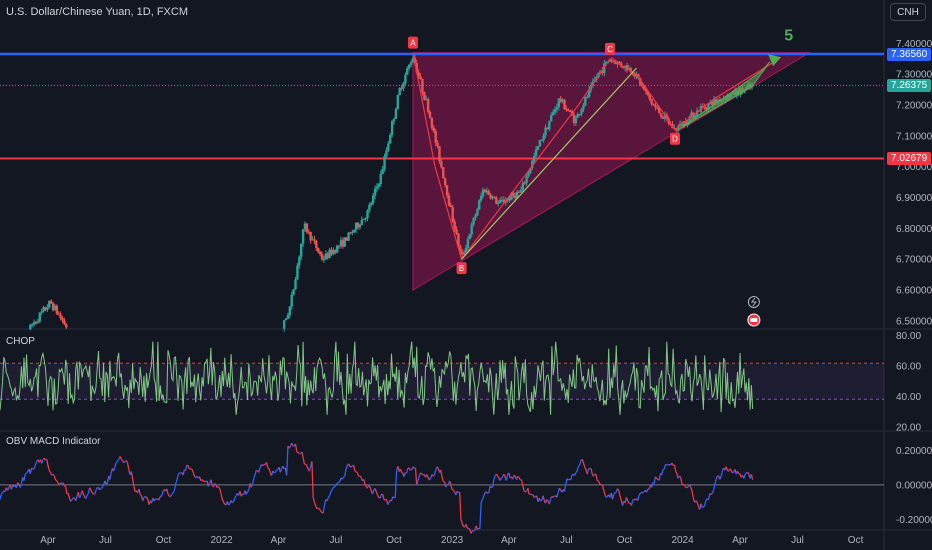  What do you see at coordinates (914, 136) in the screenshot?
I see `price-tick-label: 7.10000` at bounding box center [914, 136].